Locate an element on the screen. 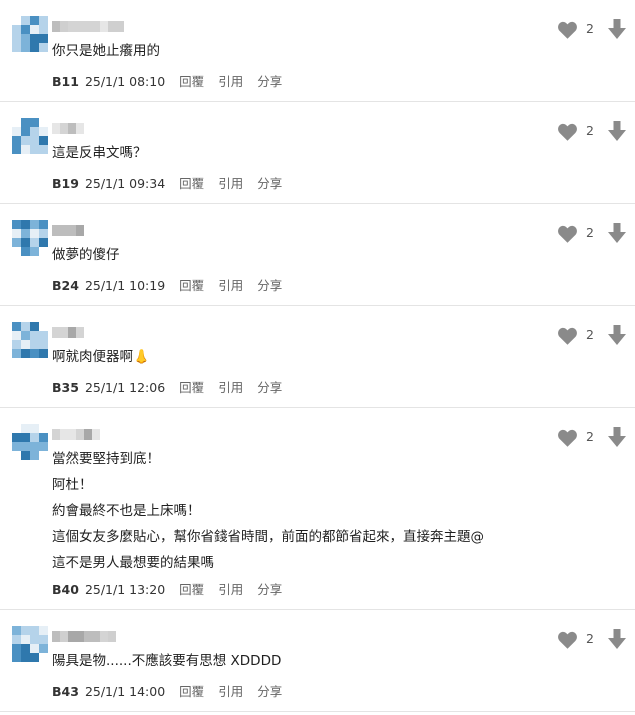  timestamp: 25/1/1 08:10 is located at coordinates (125, 81).